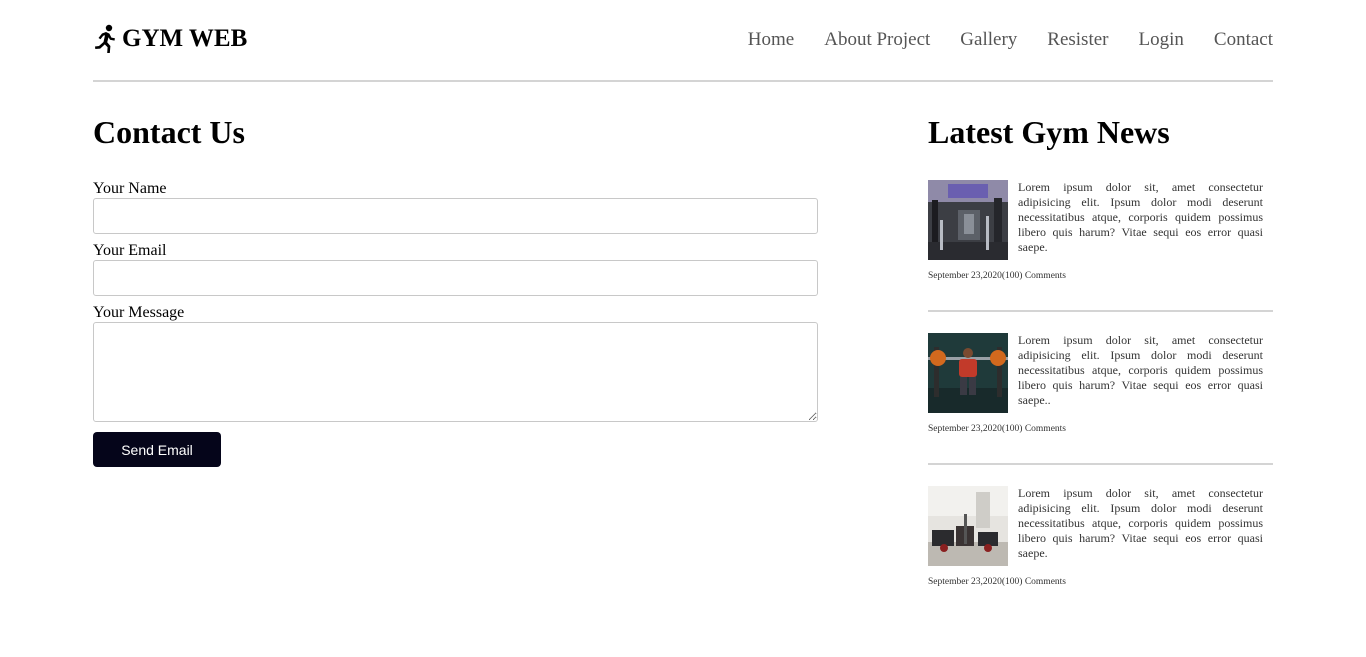  I want to click on contact-title: Contact Us, so click(169, 132).